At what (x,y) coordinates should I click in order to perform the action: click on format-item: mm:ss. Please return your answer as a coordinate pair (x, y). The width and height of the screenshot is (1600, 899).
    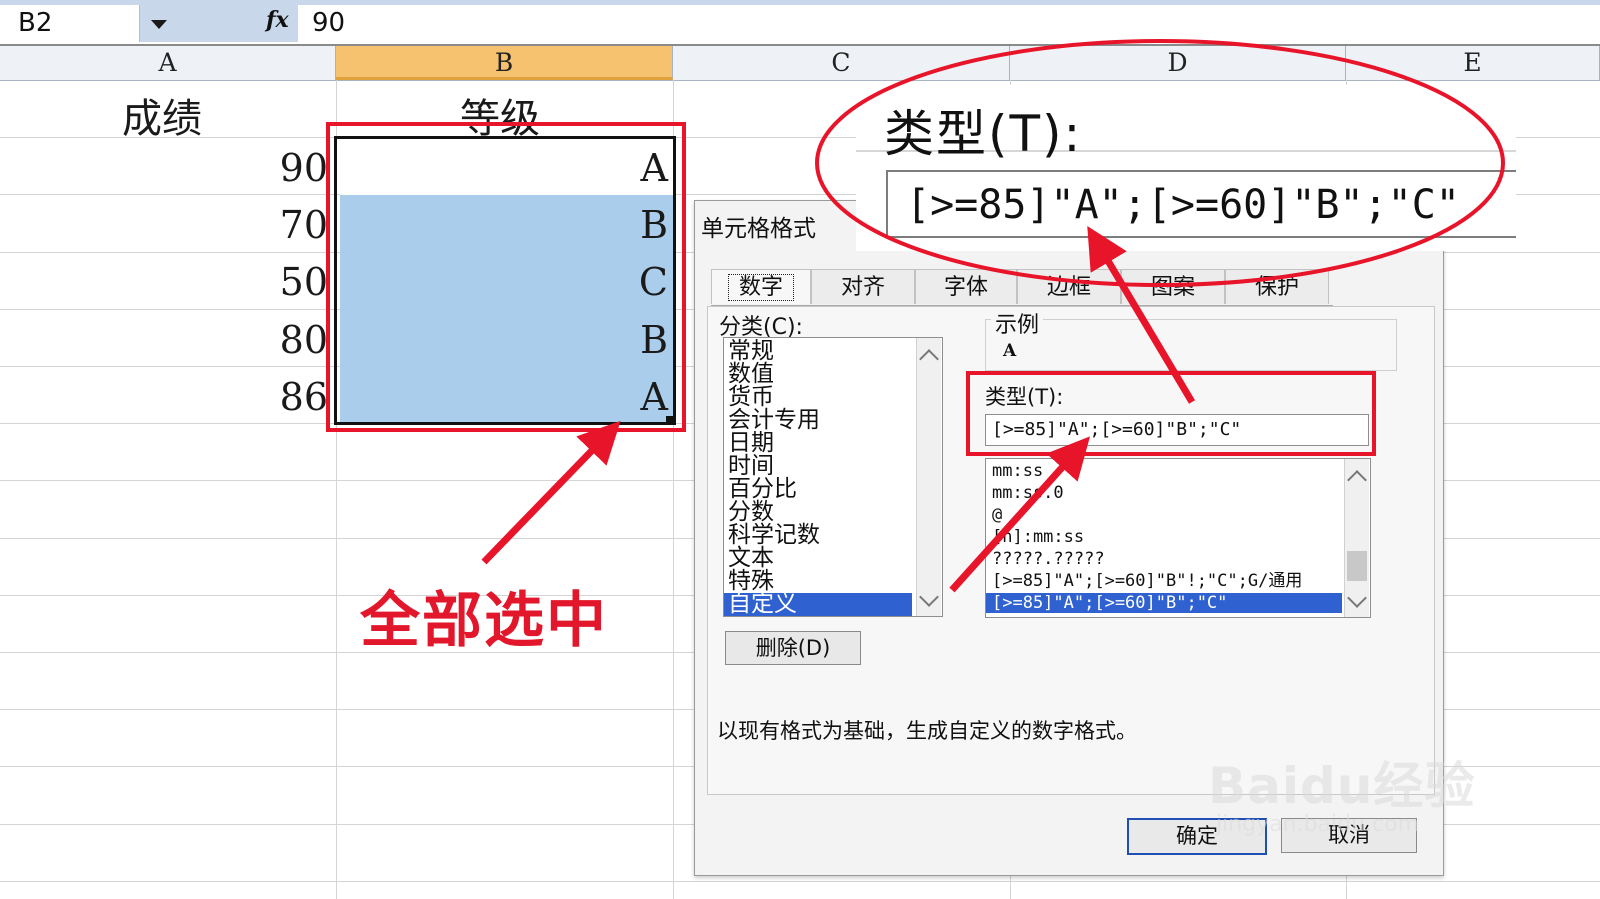
    Looking at the image, I should click on (1017, 471).